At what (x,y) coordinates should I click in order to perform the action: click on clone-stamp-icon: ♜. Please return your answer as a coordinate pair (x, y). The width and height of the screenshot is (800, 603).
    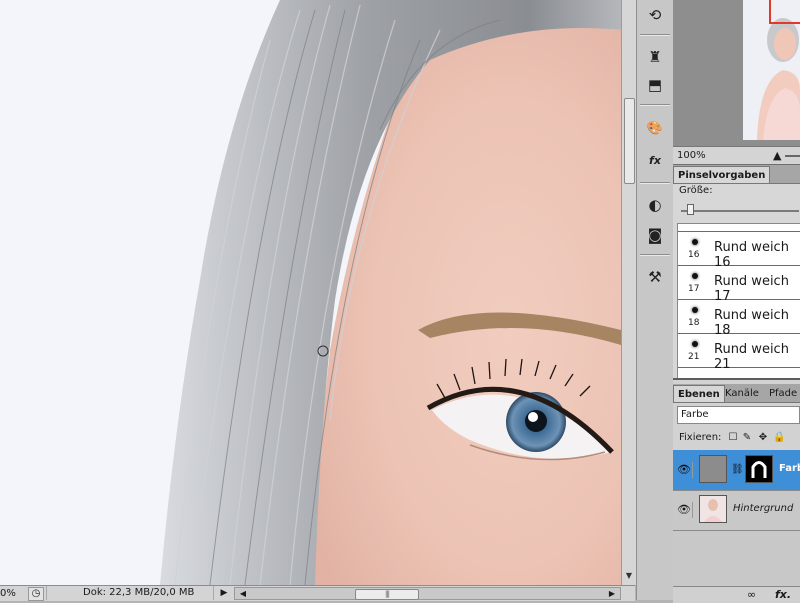
    Looking at the image, I should click on (655, 57).